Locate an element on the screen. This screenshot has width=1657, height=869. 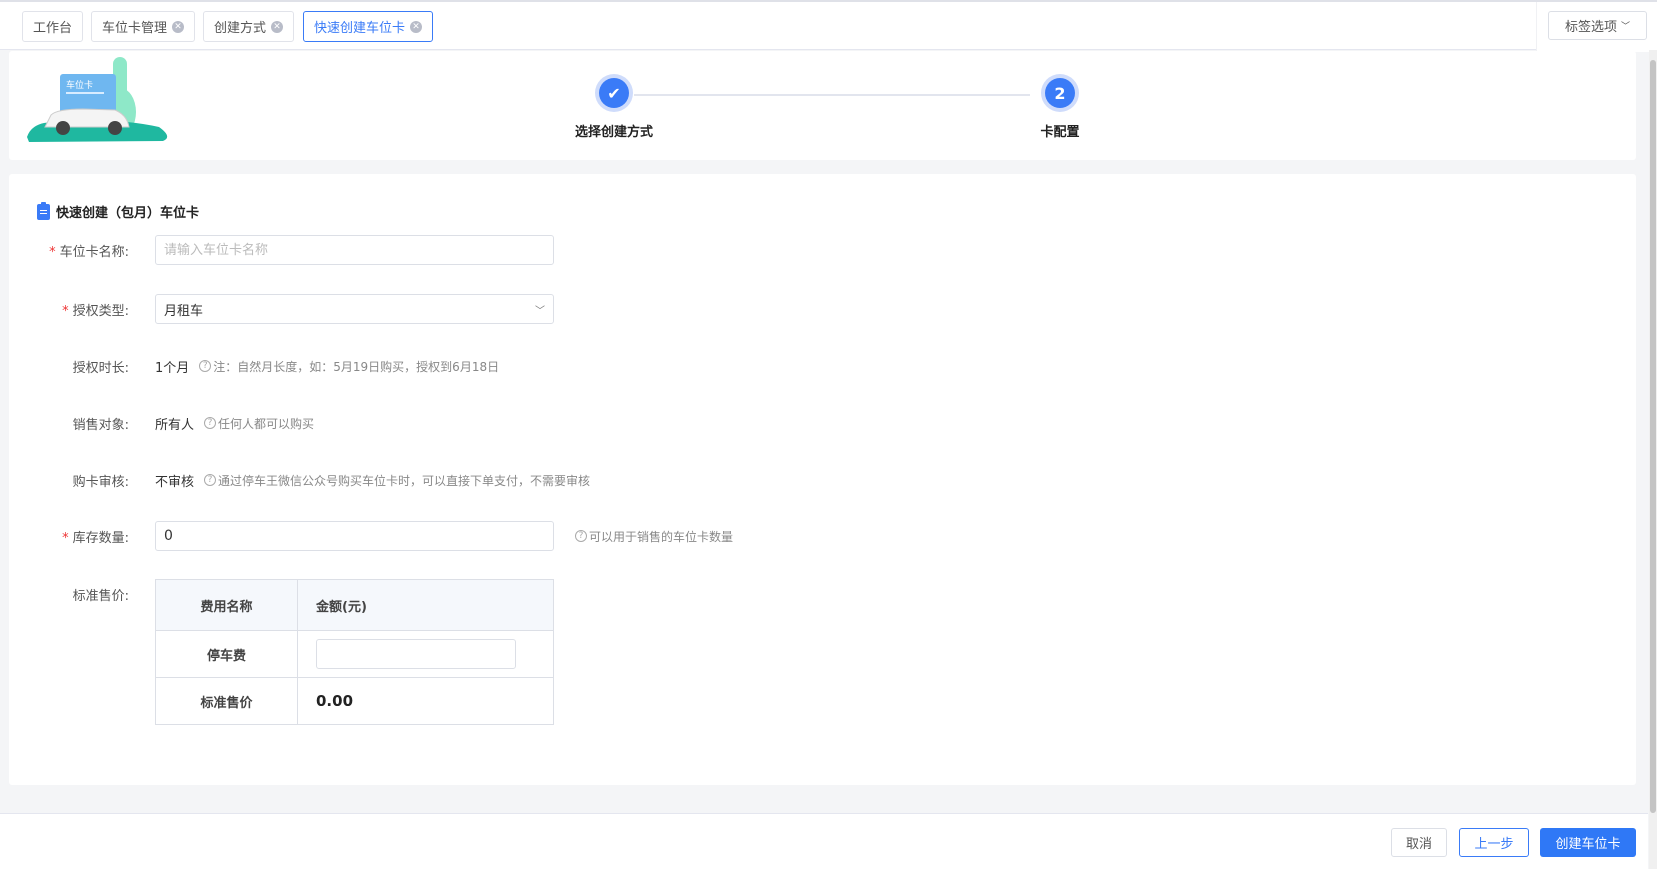
scrollbar is located at coordinates (1653, 459).